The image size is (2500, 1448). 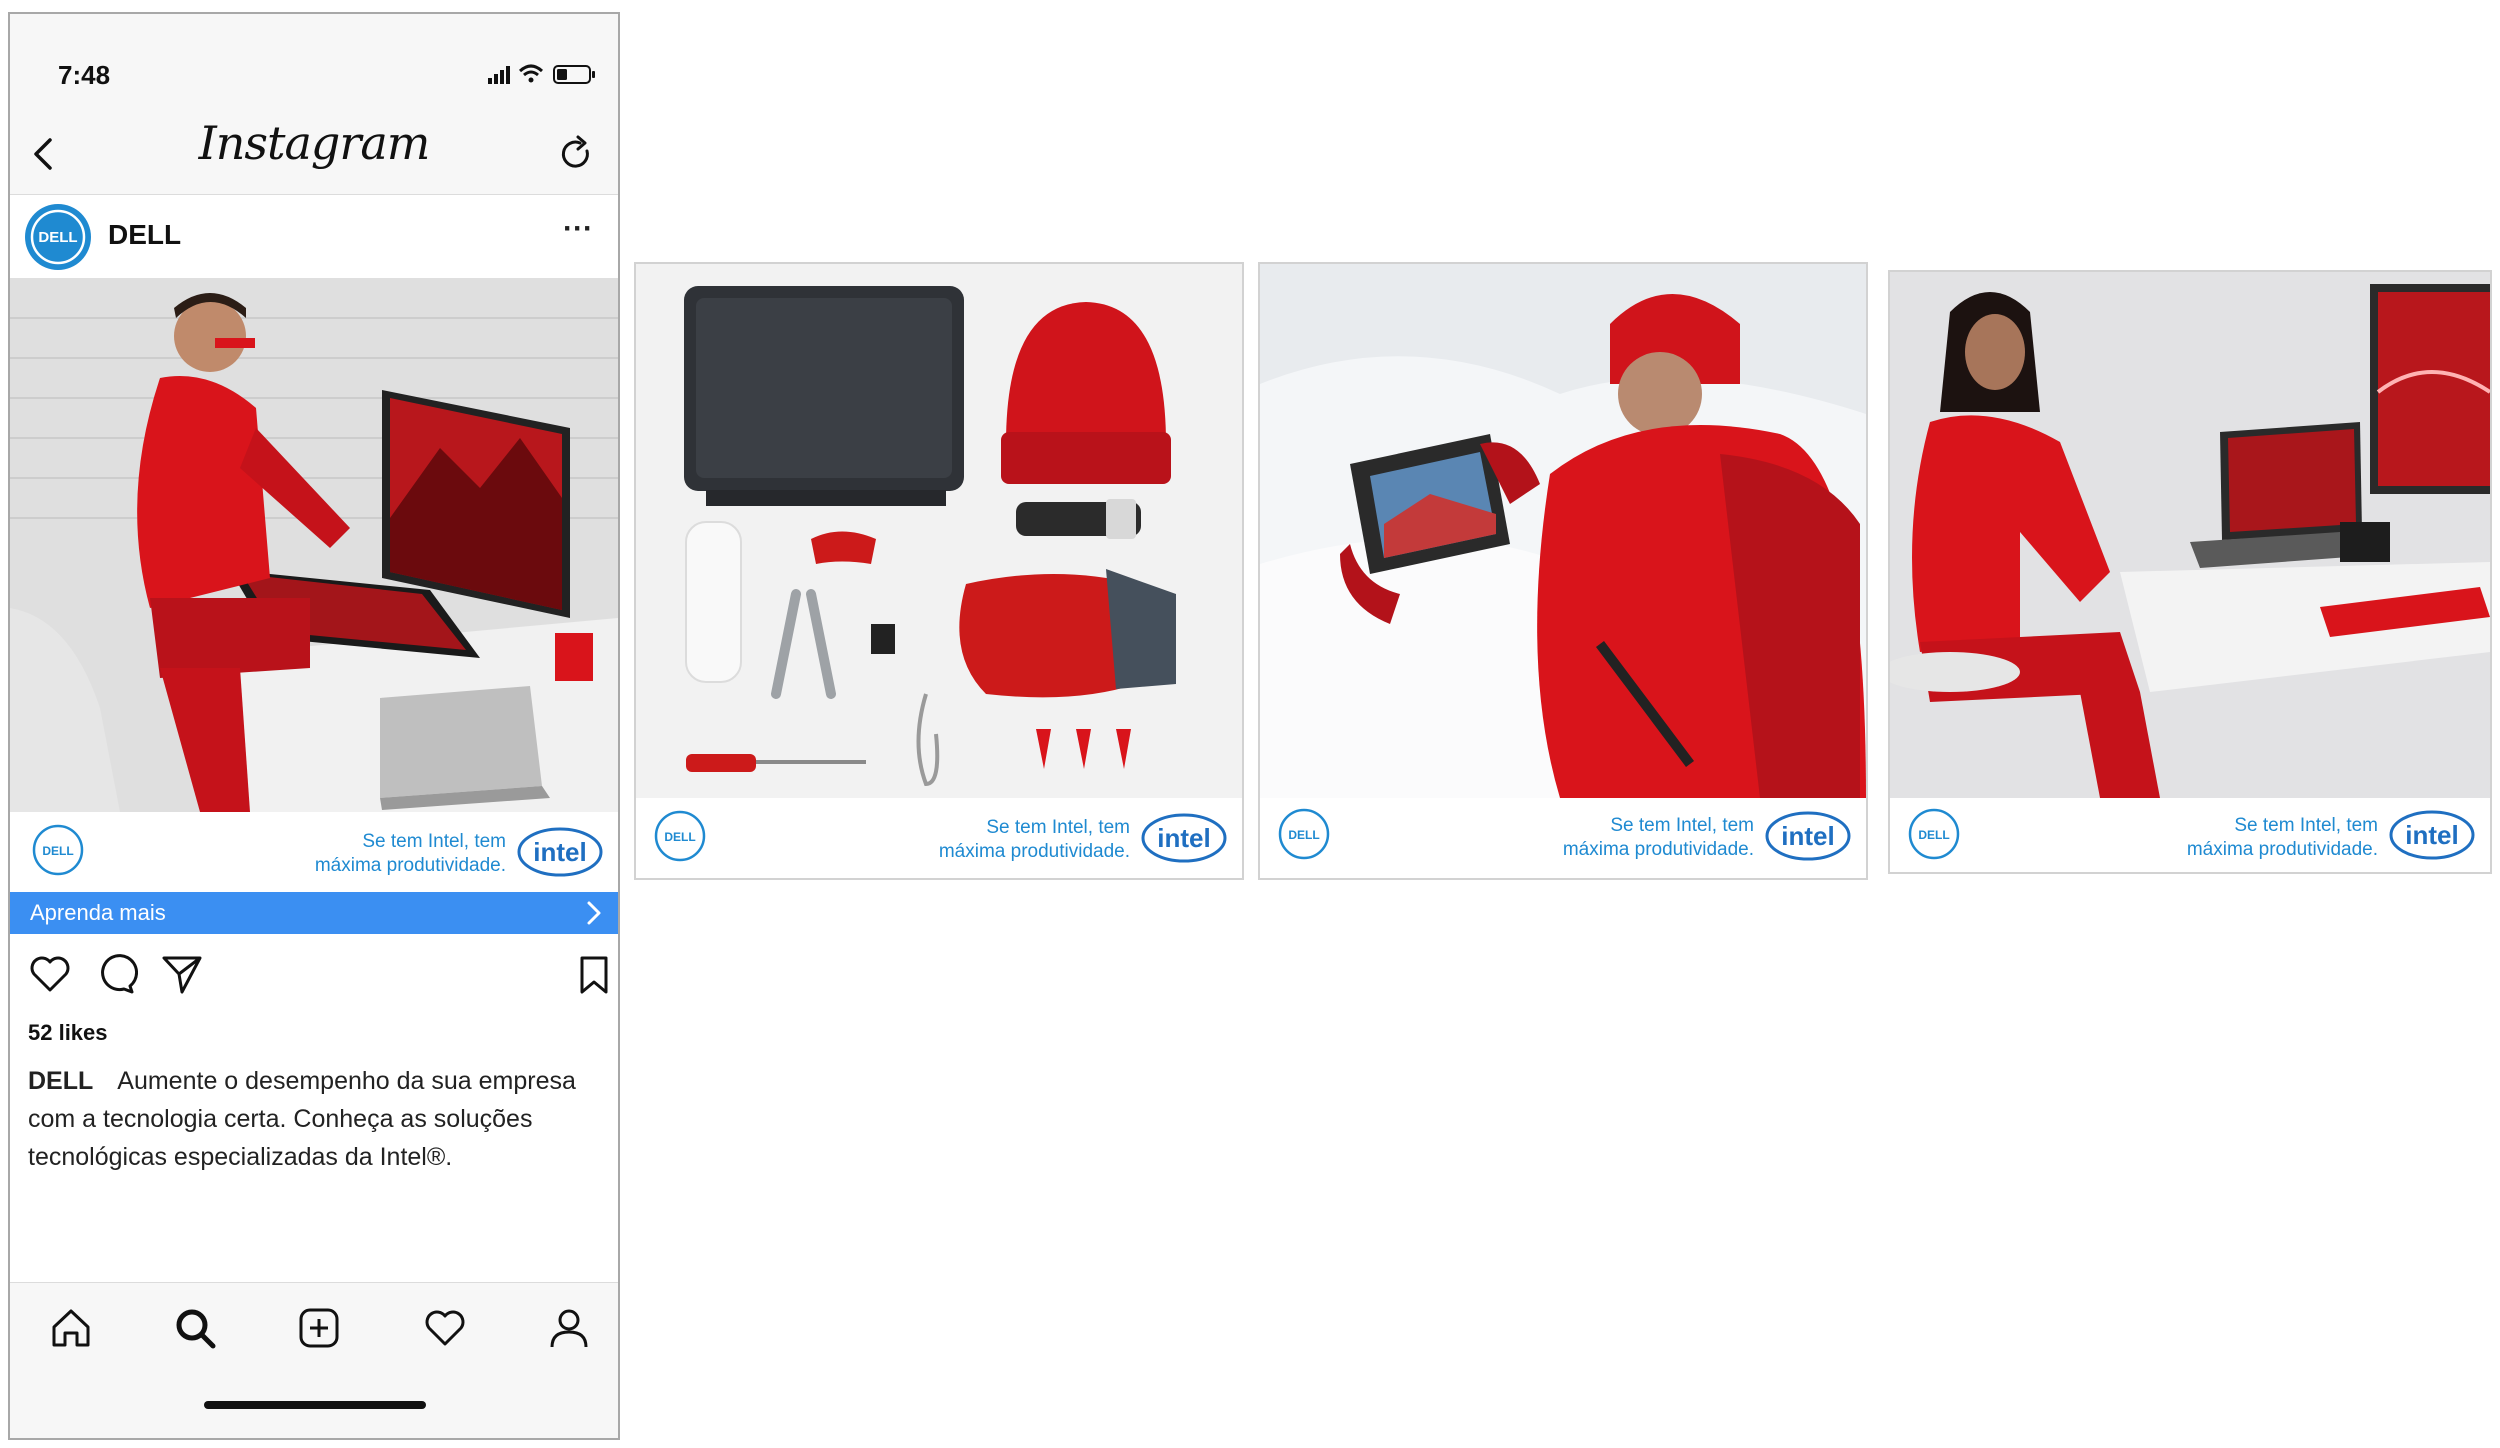 I want to click on activity-heart-icon, so click(x=445, y=1328).